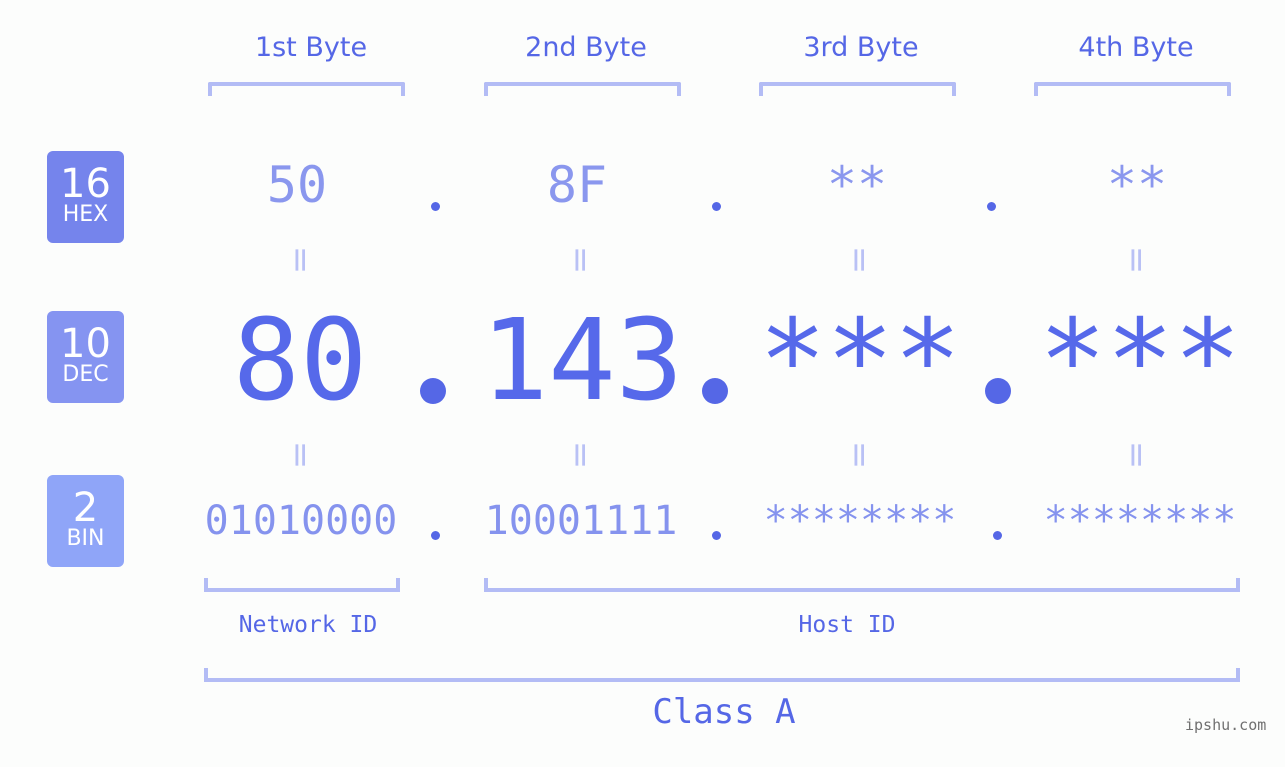  Describe the element at coordinates (85, 184) in the screenshot. I see `hex-badge-base: 16` at that location.